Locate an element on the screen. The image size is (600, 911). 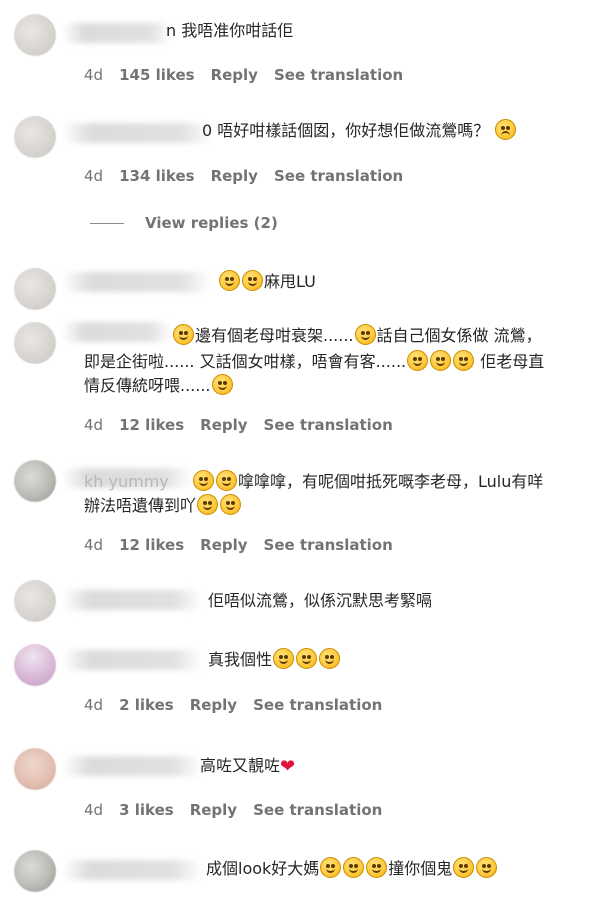
sad-face-icon is located at coordinates (506, 129).